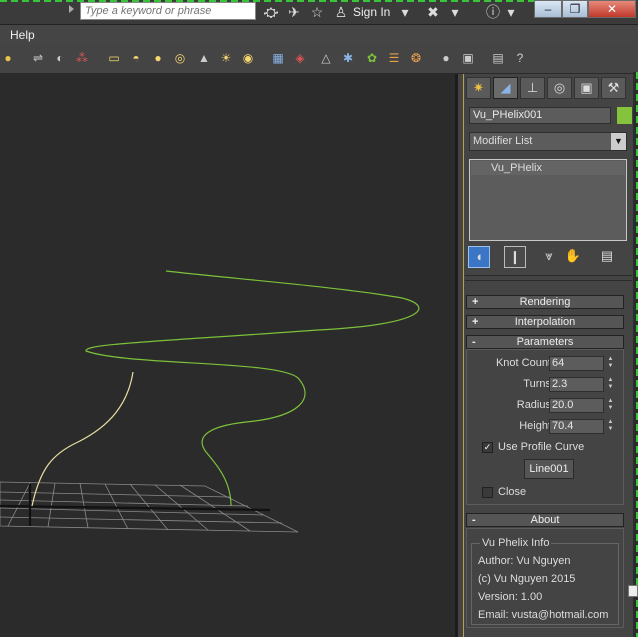 The height and width of the screenshot is (637, 638). What do you see at coordinates (545, 342) in the screenshot?
I see `rollout-parameters: - Parameters` at bounding box center [545, 342].